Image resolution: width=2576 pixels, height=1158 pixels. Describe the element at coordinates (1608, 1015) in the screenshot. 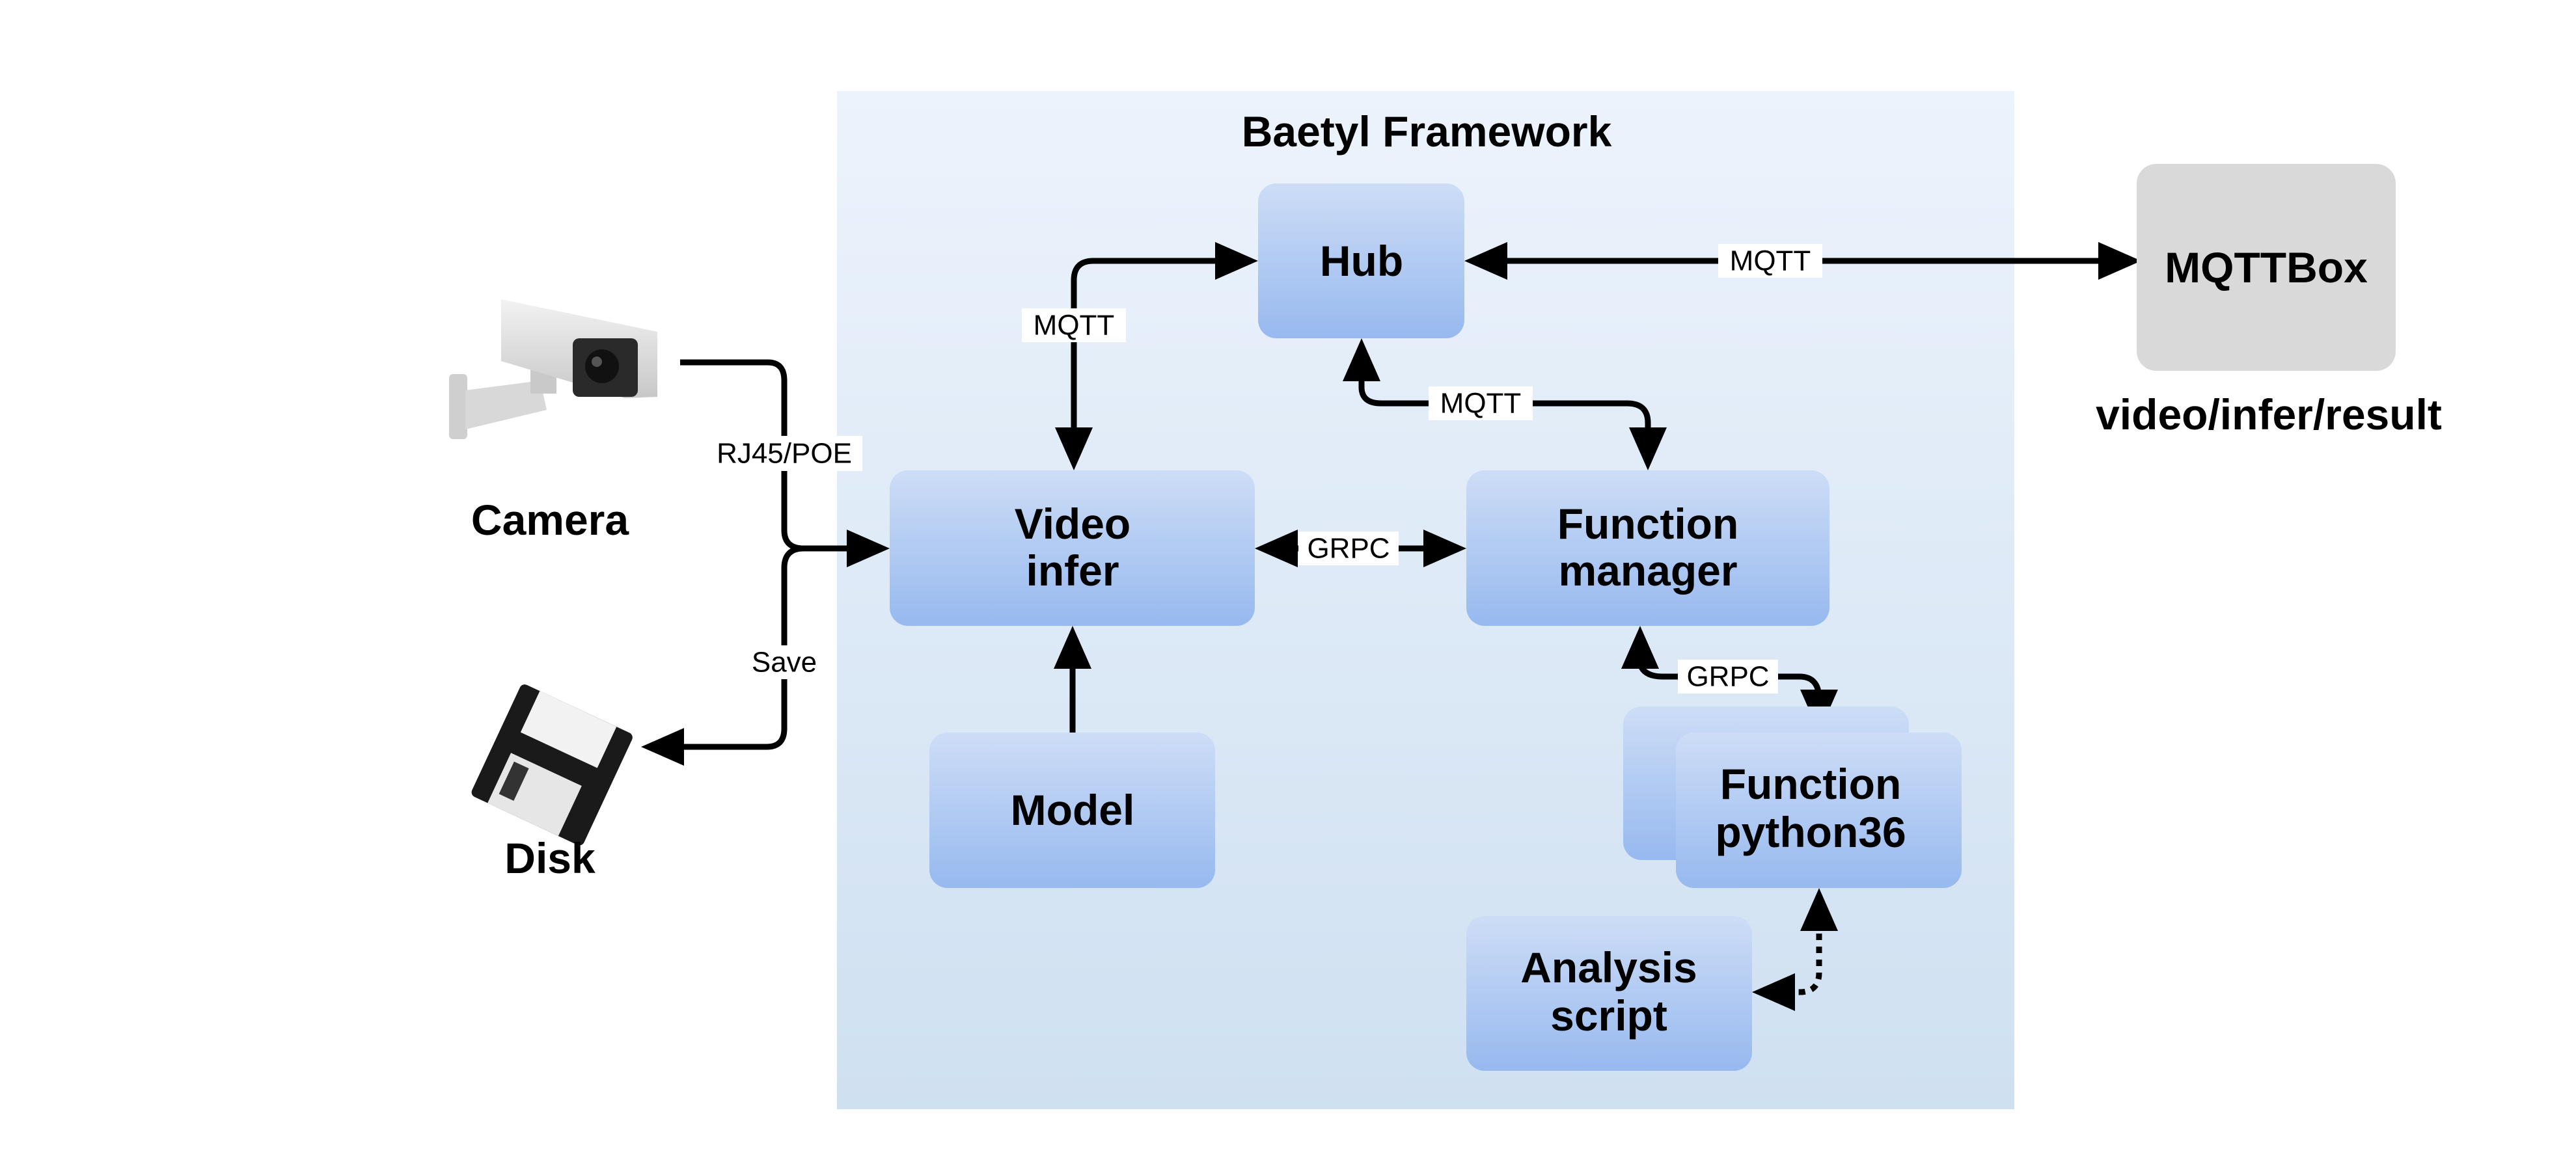

I see `analysis-script-label: script` at that location.